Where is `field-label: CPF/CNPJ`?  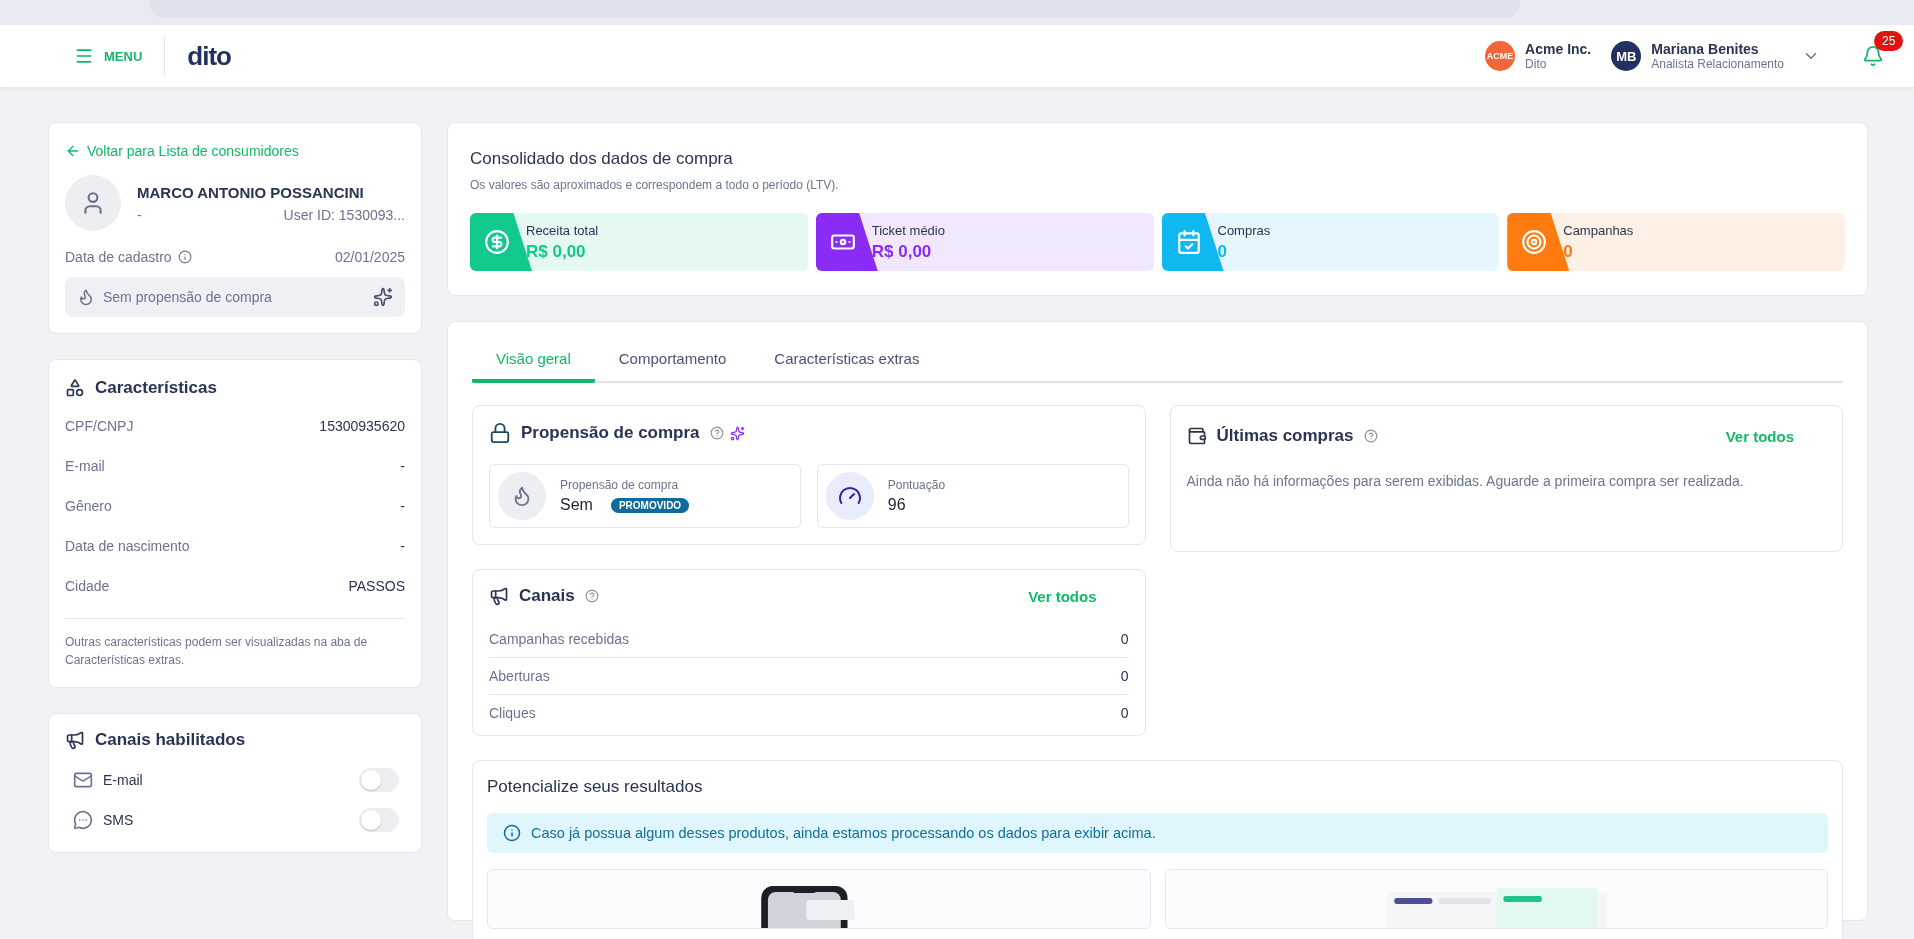 field-label: CPF/CNPJ is located at coordinates (99, 426).